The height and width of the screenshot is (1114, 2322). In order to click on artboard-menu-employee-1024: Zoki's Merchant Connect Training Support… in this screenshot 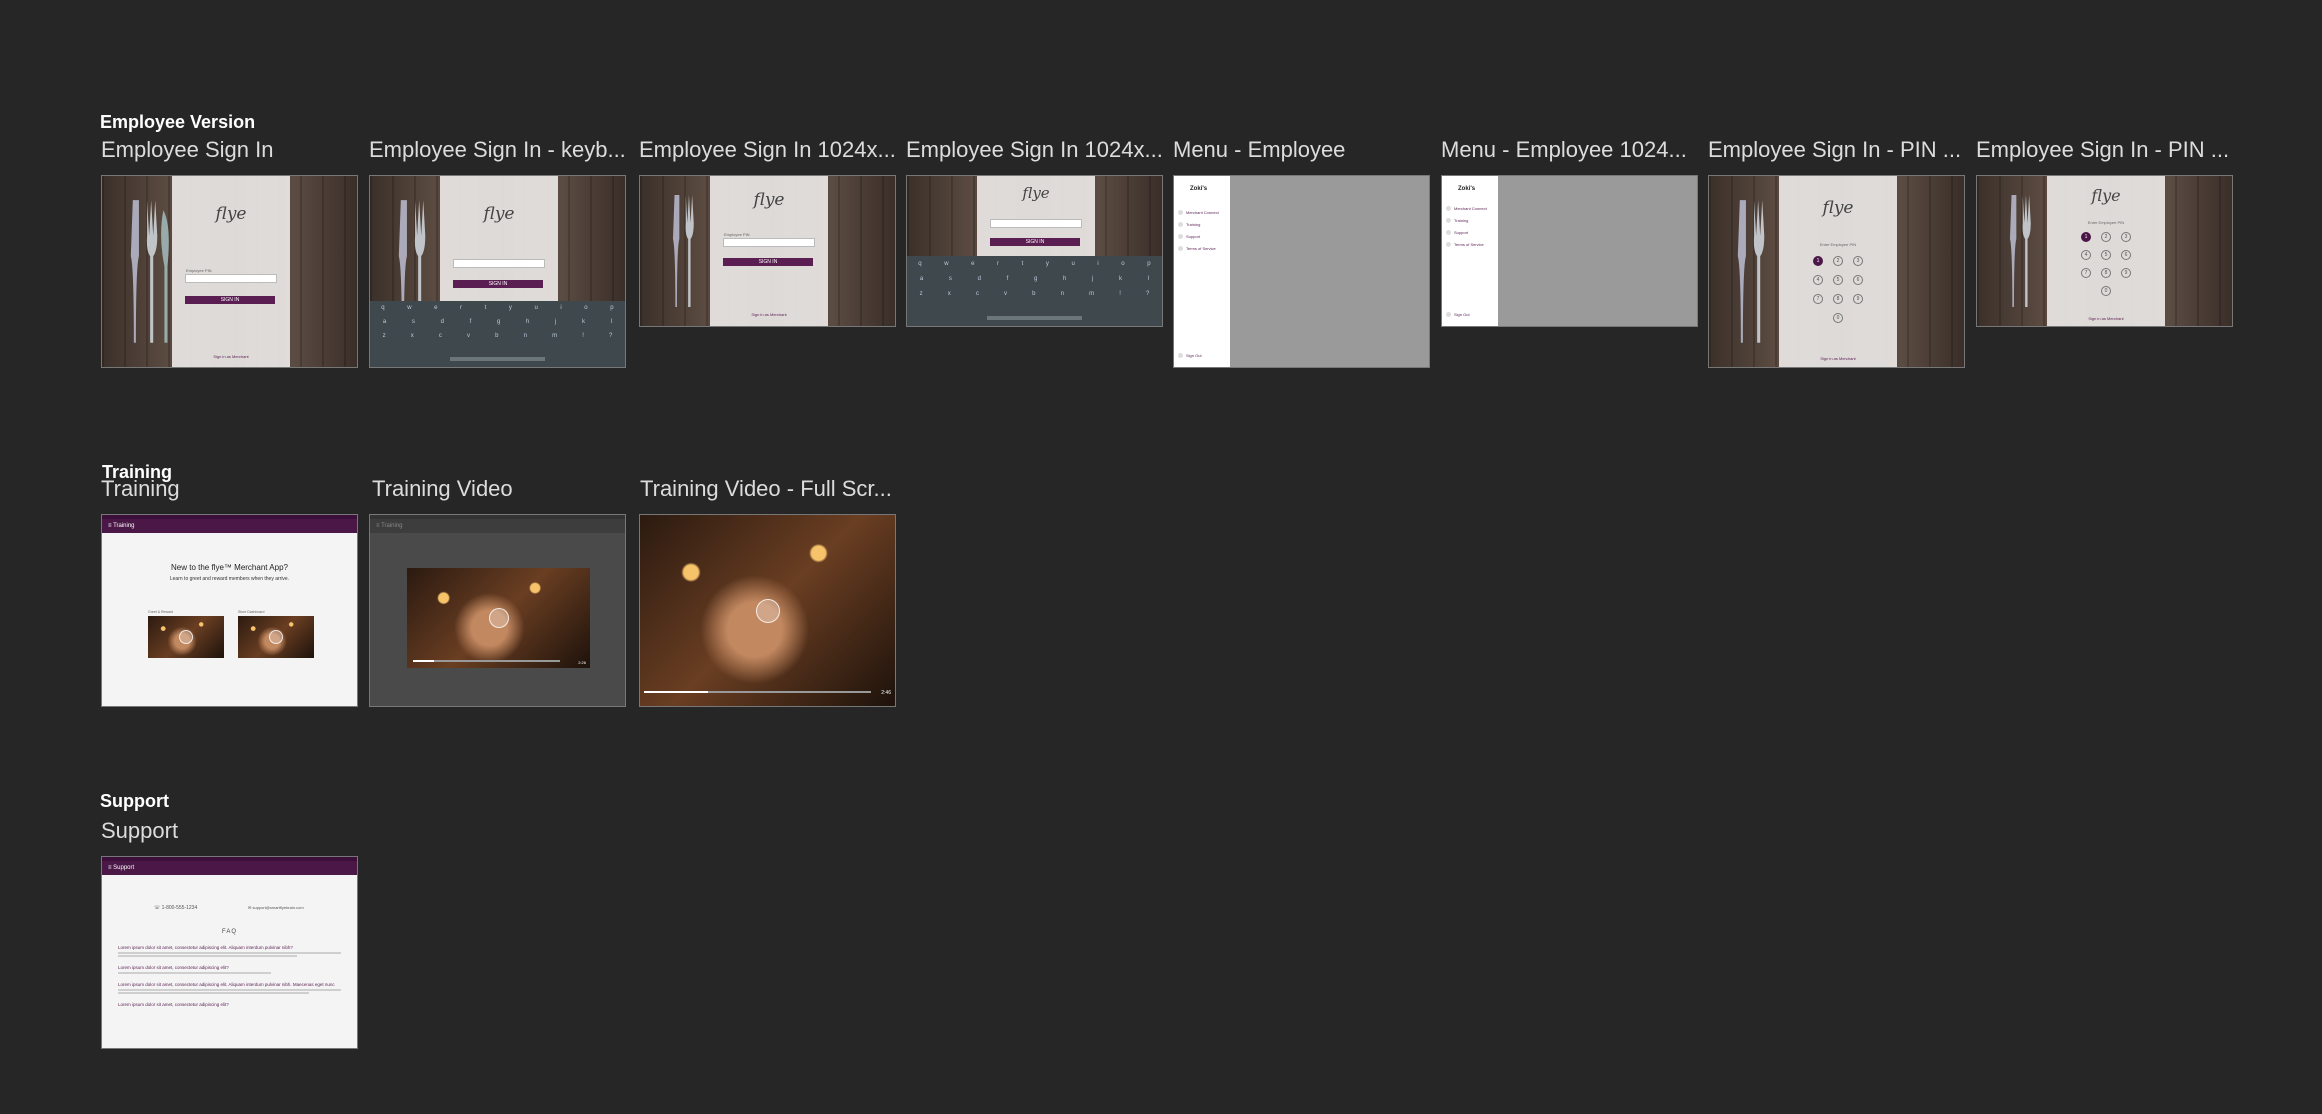, I will do `click(1569, 251)`.